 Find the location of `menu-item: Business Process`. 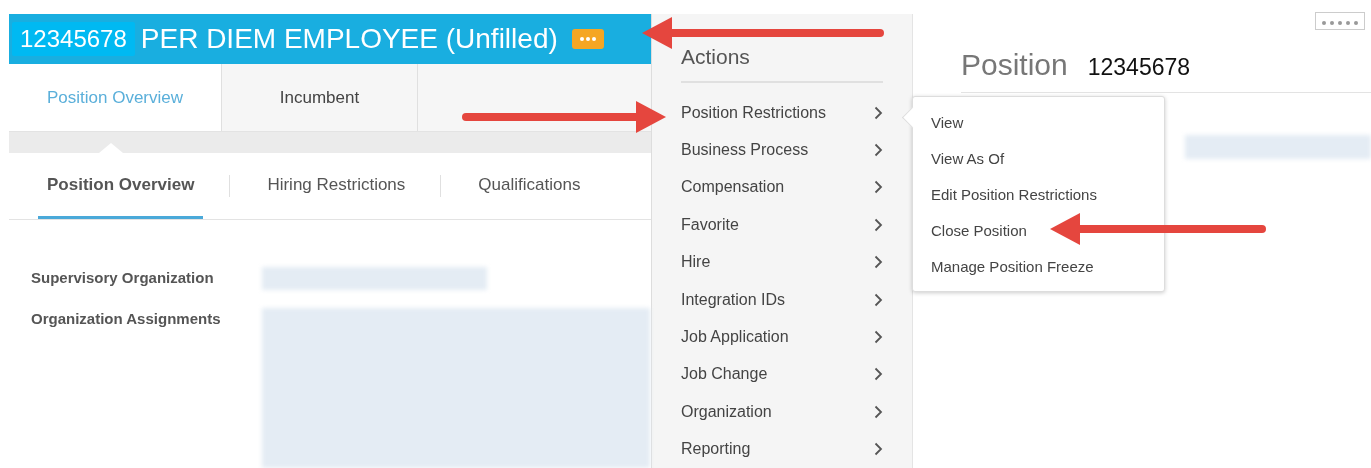

menu-item: Business Process is located at coordinates (782, 150).